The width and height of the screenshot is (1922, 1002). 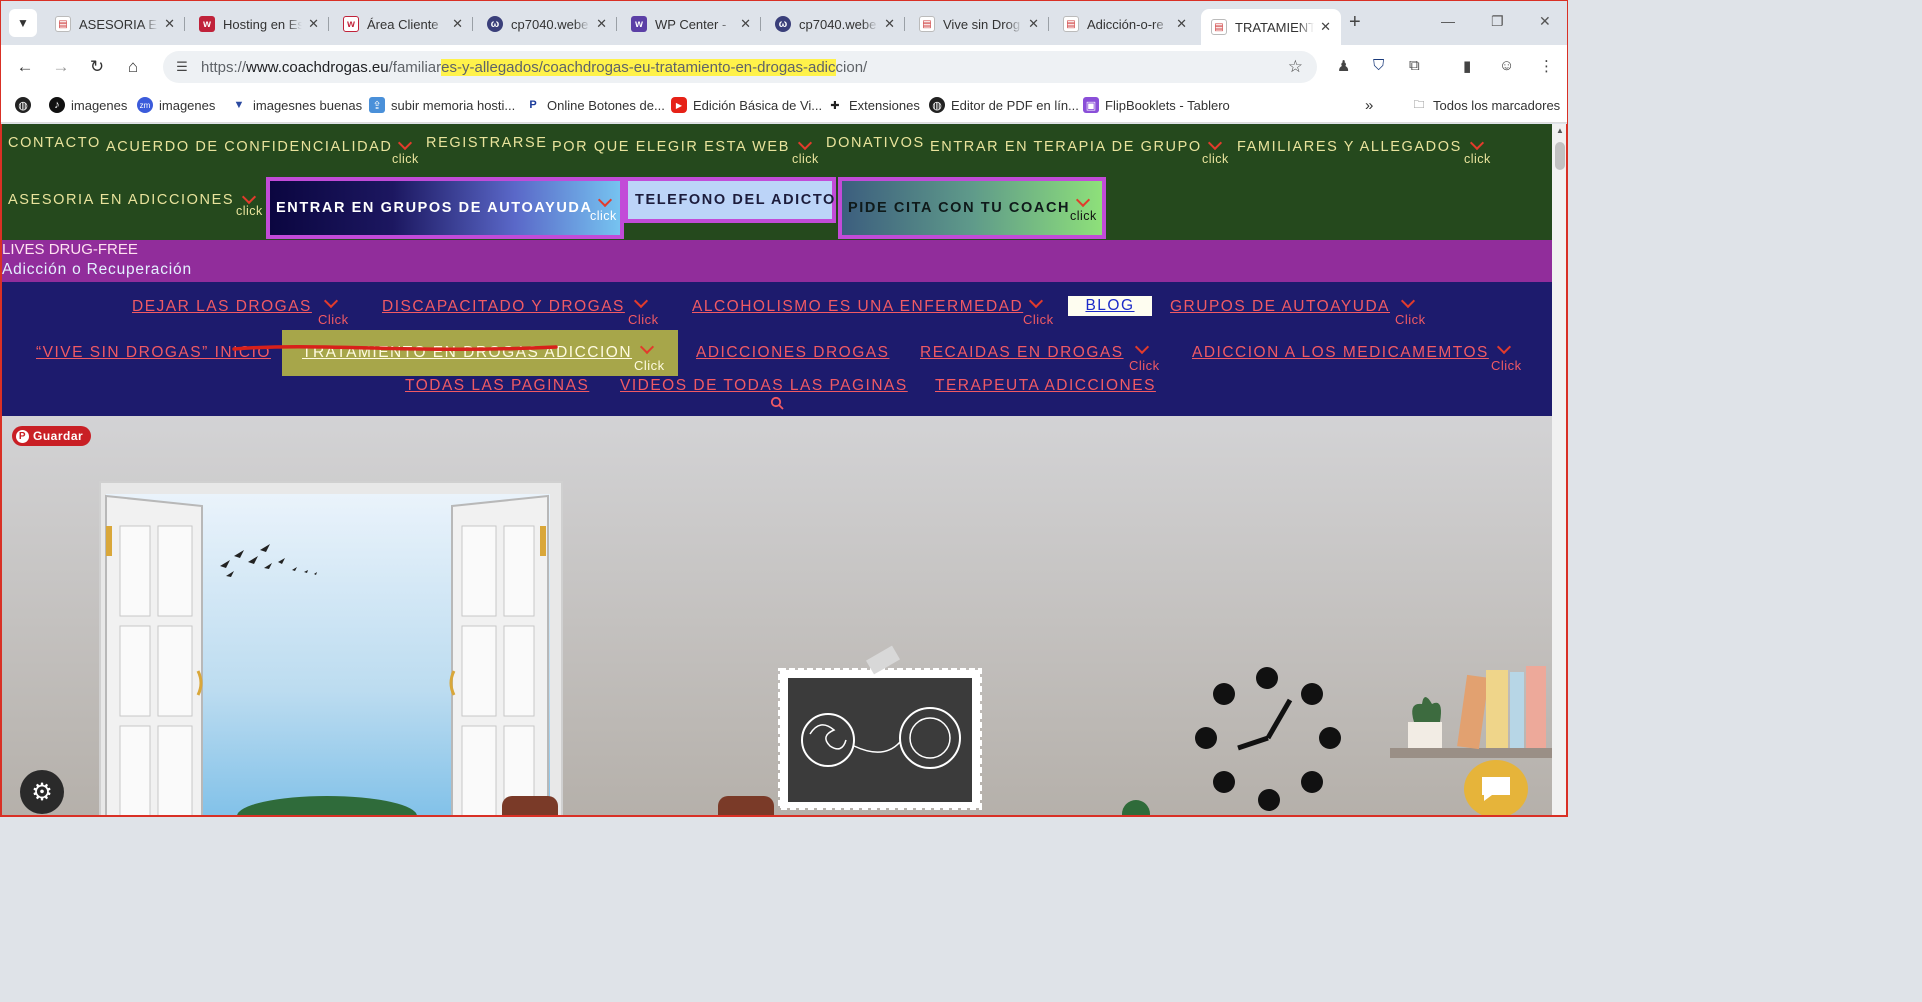 What do you see at coordinates (1546, 66) in the screenshot?
I see `more-menu-icon: ⋮` at bounding box center [1546, 66].